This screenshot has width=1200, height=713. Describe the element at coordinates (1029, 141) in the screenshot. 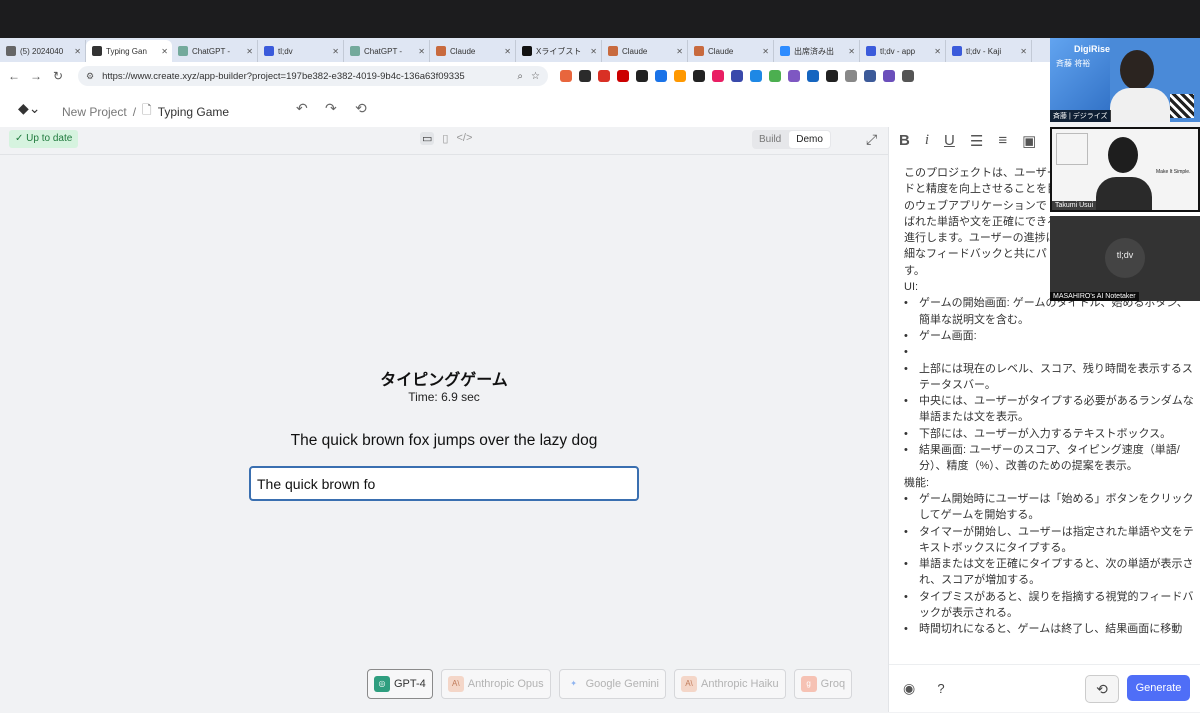

I see `image-icon: ▣` at that location.